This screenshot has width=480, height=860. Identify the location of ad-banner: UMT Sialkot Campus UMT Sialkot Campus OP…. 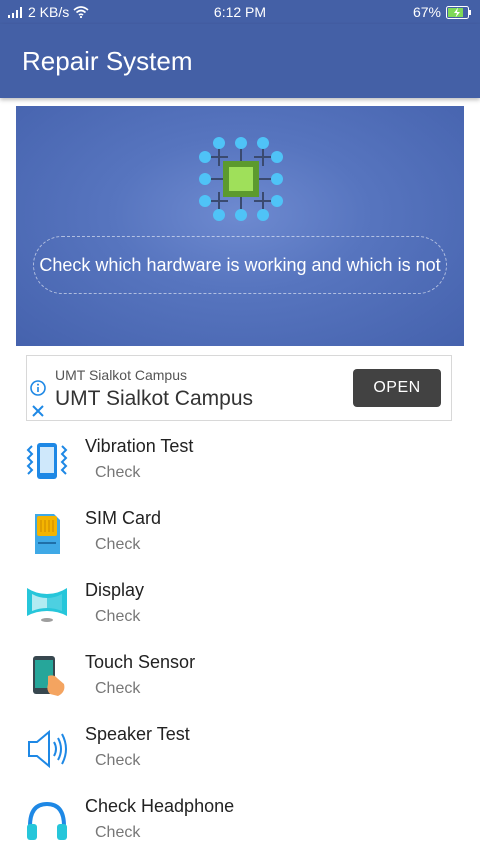
(239, 388).